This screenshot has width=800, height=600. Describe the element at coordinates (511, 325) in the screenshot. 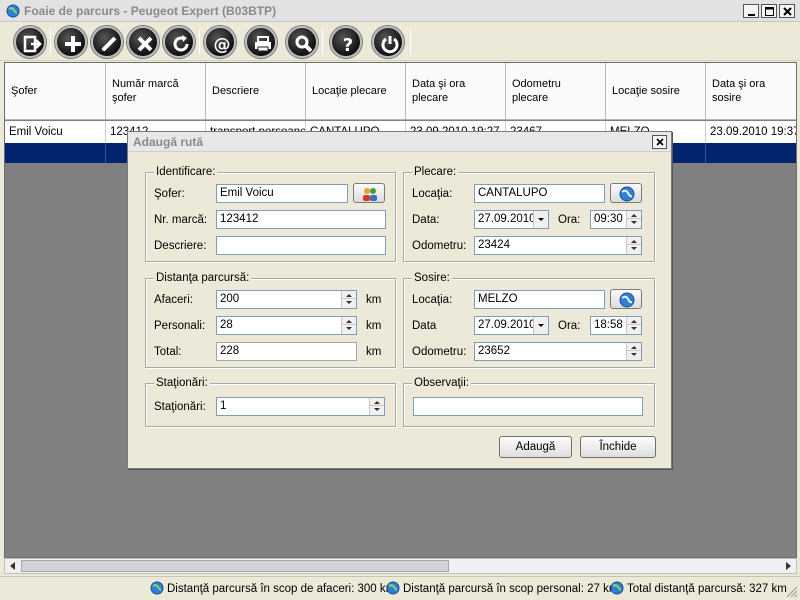

I see `sosire-data-picker: 27.09.2010` at that location.